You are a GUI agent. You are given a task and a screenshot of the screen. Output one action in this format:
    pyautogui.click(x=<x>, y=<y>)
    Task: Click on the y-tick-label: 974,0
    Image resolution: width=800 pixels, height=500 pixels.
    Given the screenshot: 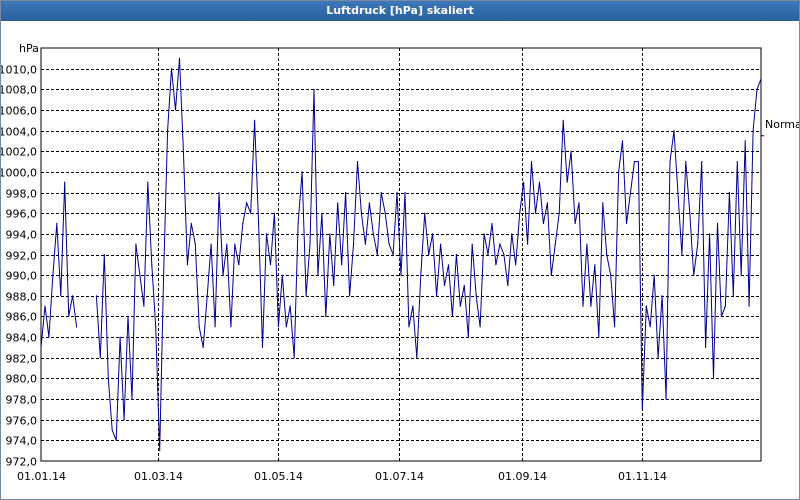 What is the action you would take?
    pyautogui.click(x=22, y=441)
    